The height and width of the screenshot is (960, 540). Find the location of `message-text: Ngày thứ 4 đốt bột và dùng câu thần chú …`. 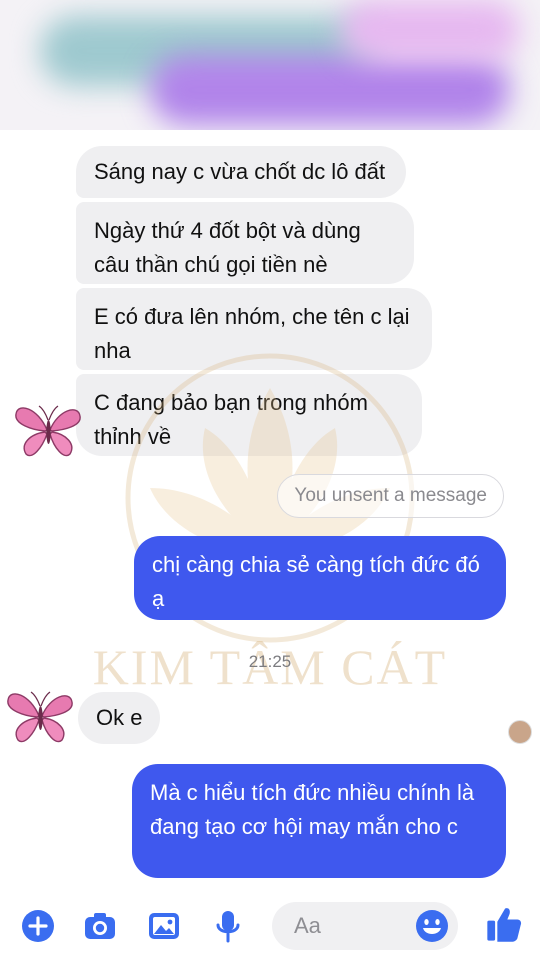

message-text: Ngày thứ 4 đốt bột và dùng câu thần chú … is located at coordinates (227, 247).